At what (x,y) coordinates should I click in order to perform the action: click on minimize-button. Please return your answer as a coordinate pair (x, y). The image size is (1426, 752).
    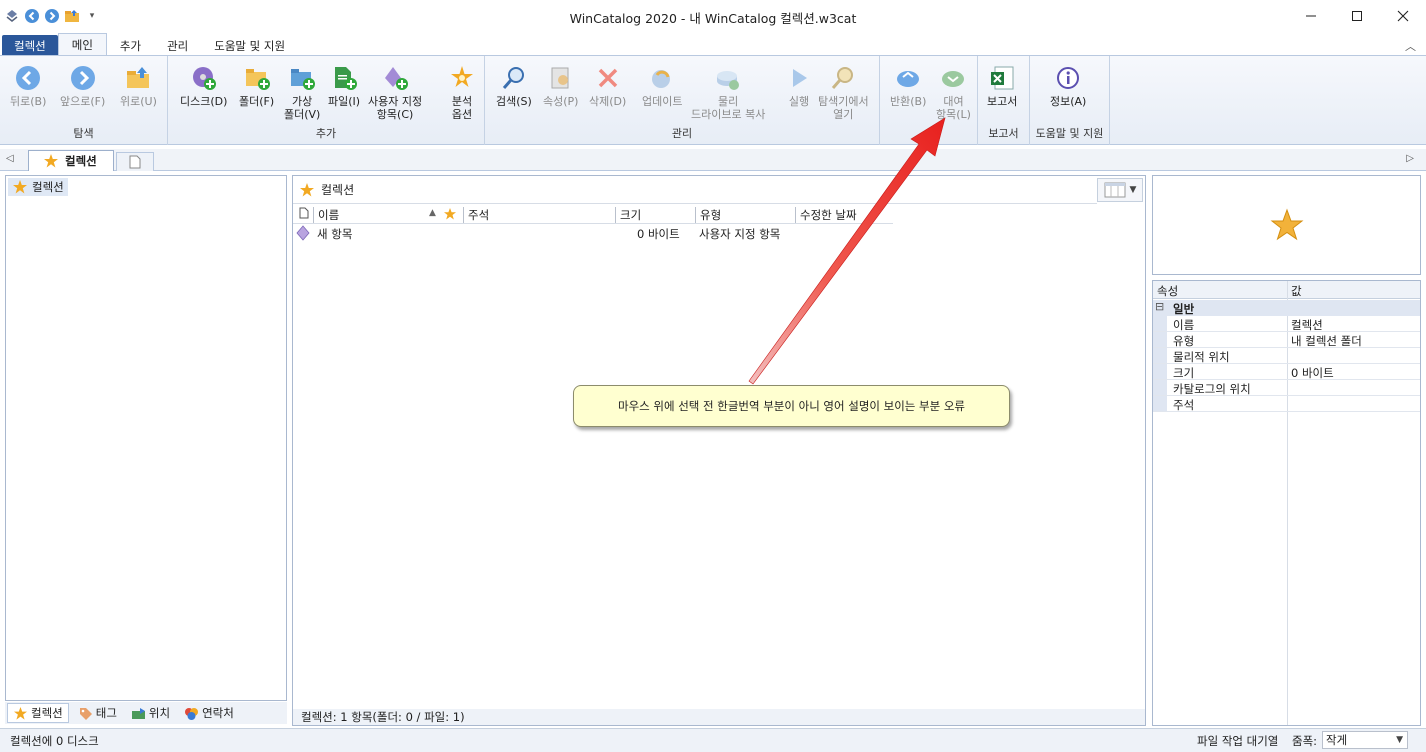
    Looking at the image, I should click on (1311, 16).